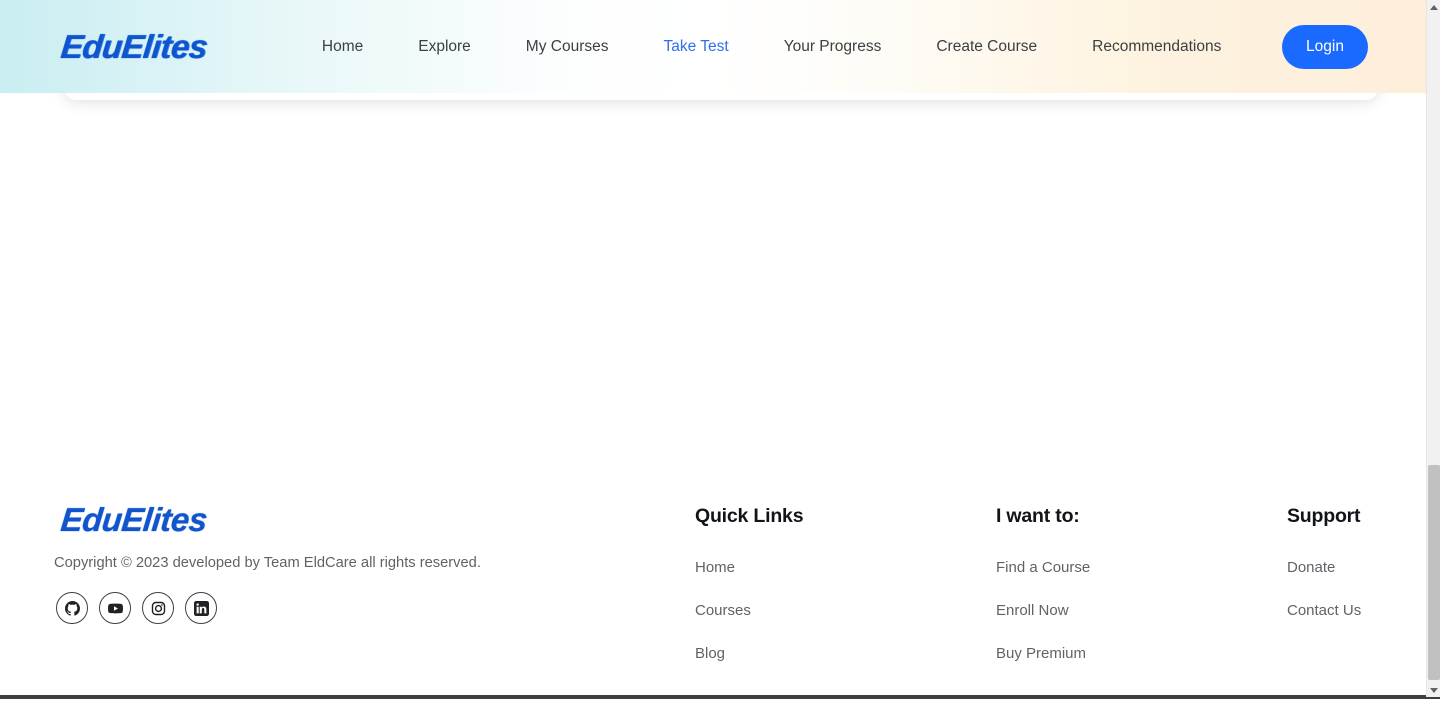 The height and width of the screenshot is (703, 1440). What do you see at coordinates (1043, 610) in the screenshot?
I see `footer-link: Enroll Now` at bounding box center [1043, 610].